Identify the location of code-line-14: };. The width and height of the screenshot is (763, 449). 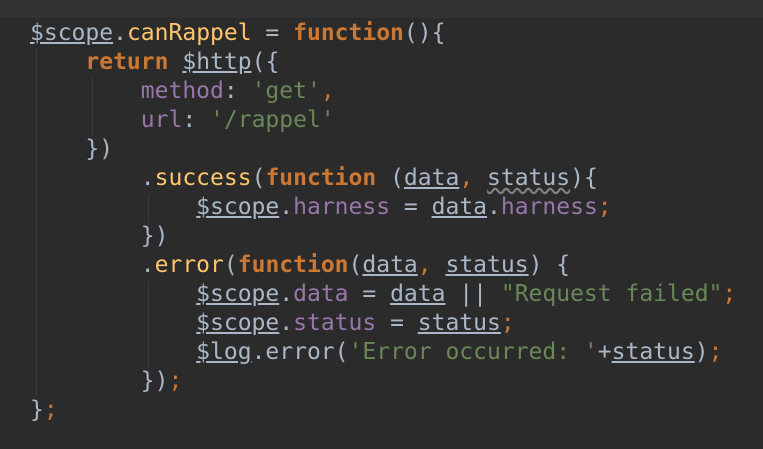
(44, 410).